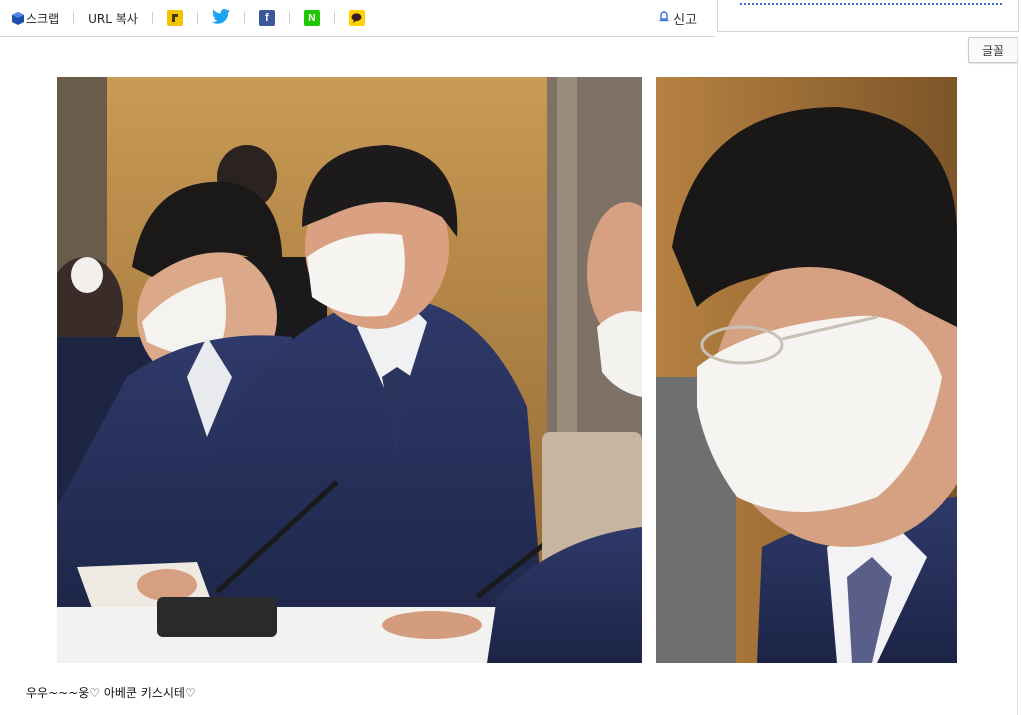 Image resolution: width=1021 pixels, height=715 pixels. I want to click on twitter-icon, so click(220, 18).